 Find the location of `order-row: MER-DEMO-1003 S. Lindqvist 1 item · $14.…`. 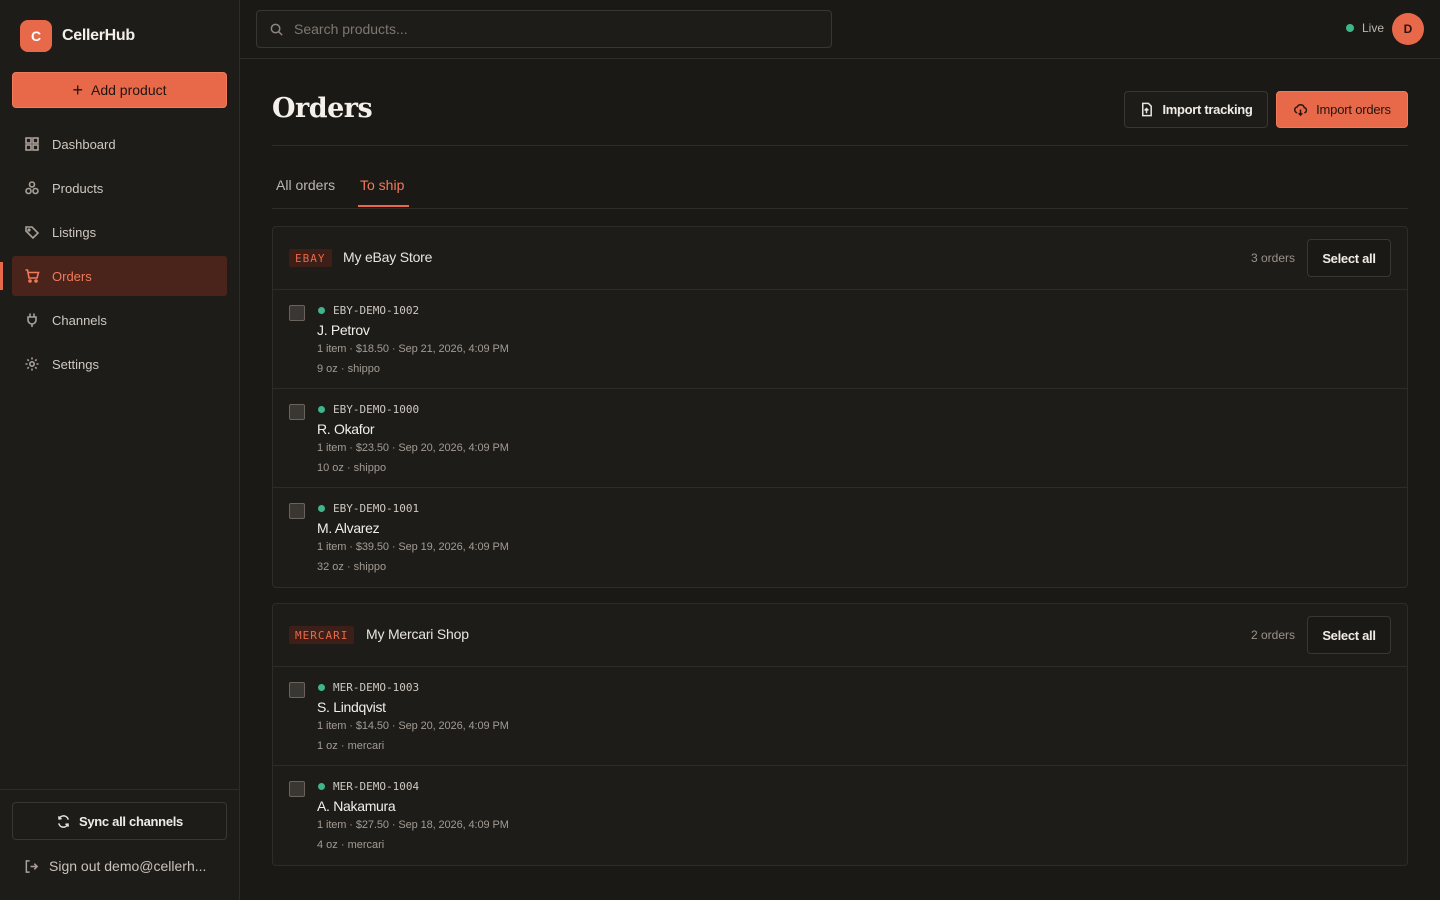

order-row: MER-DEMO-1003 S. Lindqvist 1 item · $14.… is located at coordinates (840, 716).